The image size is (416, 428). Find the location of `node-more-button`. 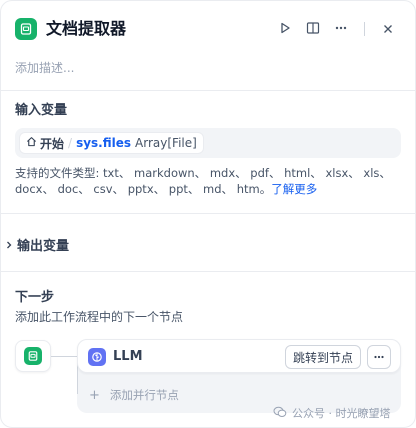

node-more-button is located at coordinates (379, 357).